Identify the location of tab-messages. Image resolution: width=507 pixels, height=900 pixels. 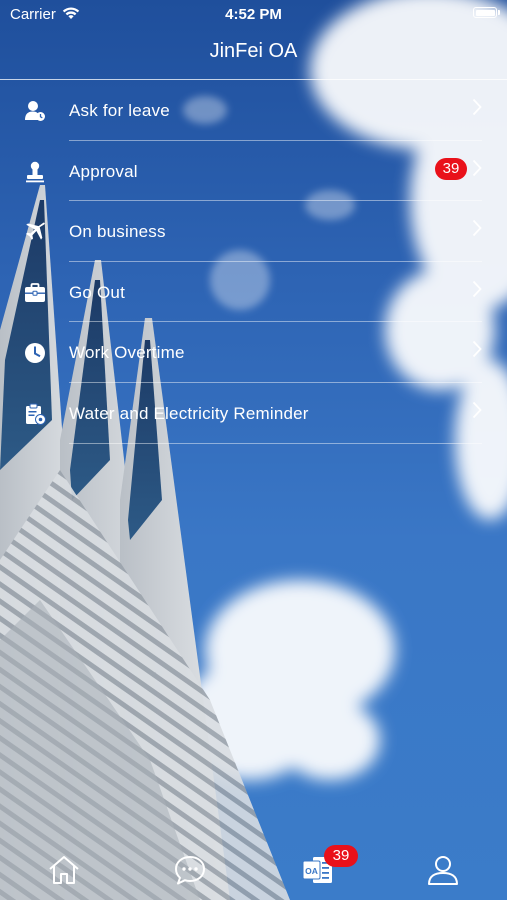
(190, 870).